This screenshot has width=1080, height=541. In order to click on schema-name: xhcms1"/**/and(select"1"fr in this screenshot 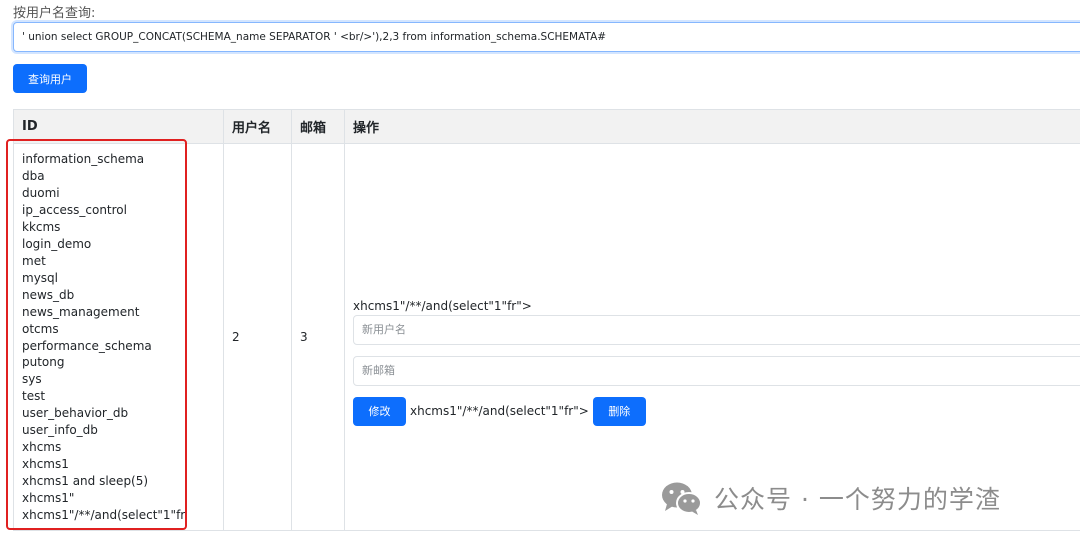, I will do `click(104, 515)`.